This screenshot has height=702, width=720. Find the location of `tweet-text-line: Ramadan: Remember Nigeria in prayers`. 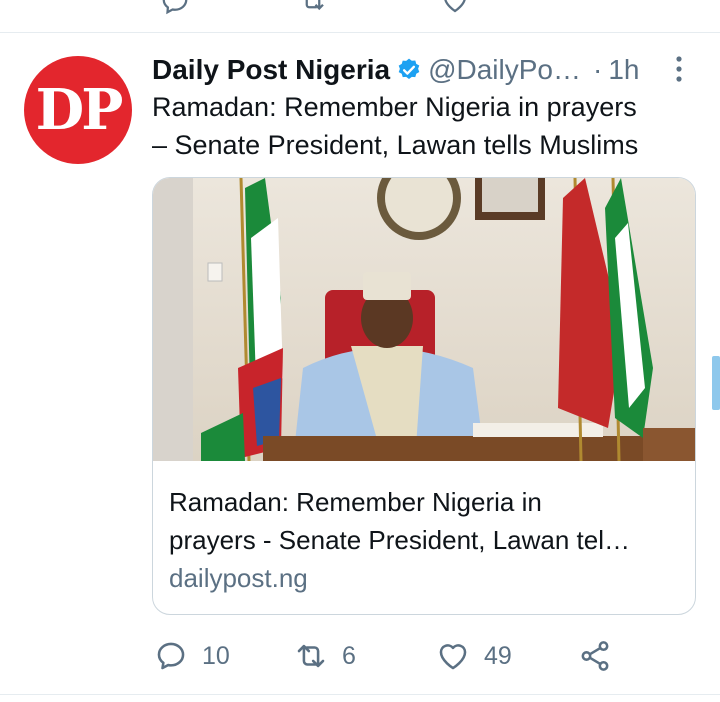

tweet-text-line: Ramadan: Remember Nigeria in prayers is located at coordinates (394, 107).